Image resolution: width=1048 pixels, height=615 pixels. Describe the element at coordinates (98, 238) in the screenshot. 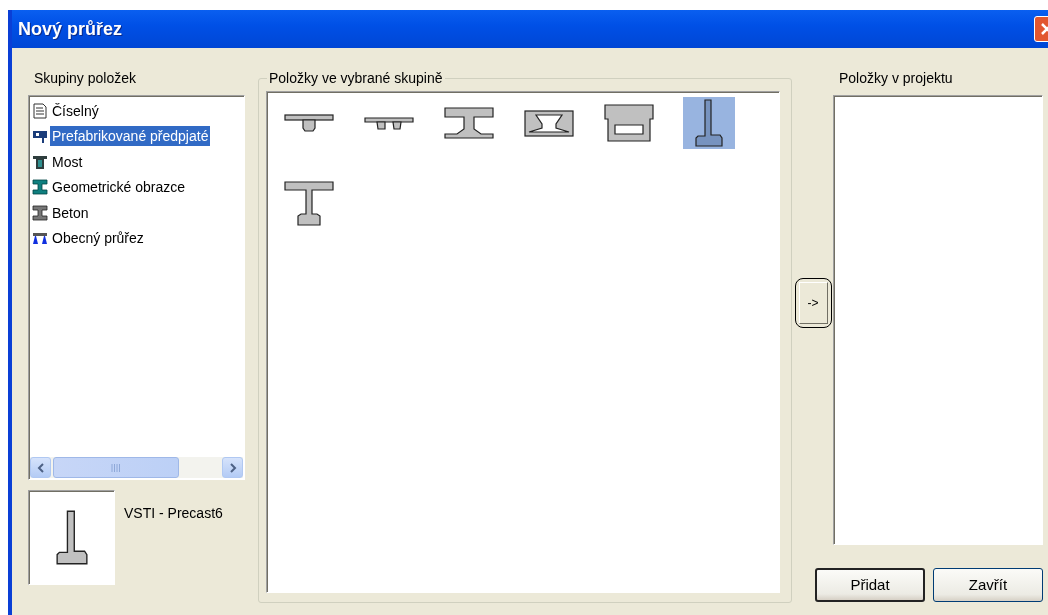

I see `group-item: Obecný průřez` at that location.